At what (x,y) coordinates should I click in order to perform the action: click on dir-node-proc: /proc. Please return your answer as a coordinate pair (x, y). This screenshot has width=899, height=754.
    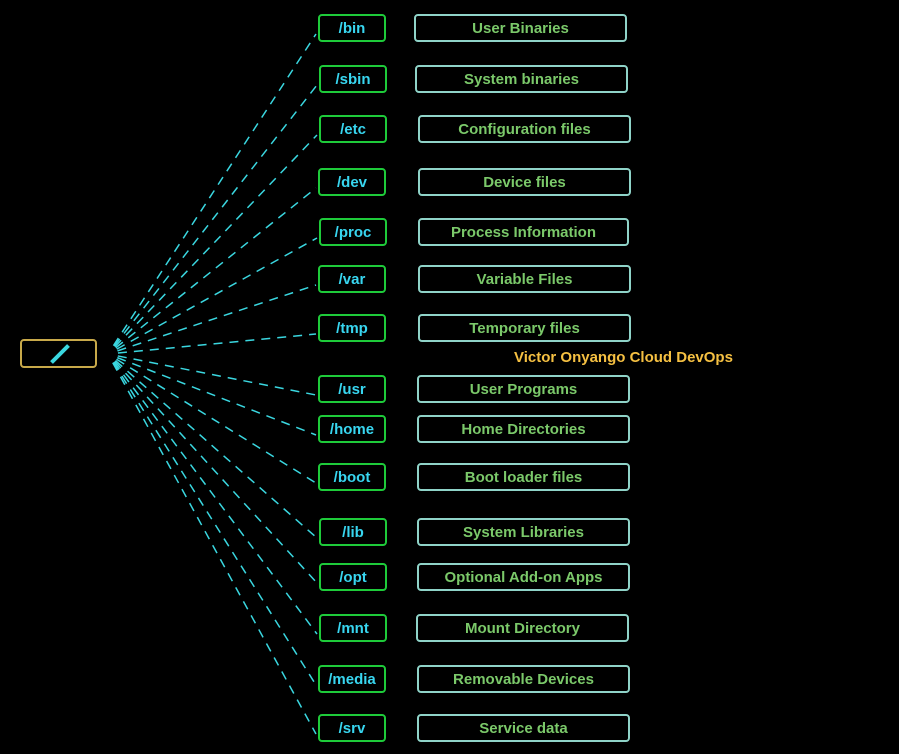
    Looking at the image, I should click on (353, 232).